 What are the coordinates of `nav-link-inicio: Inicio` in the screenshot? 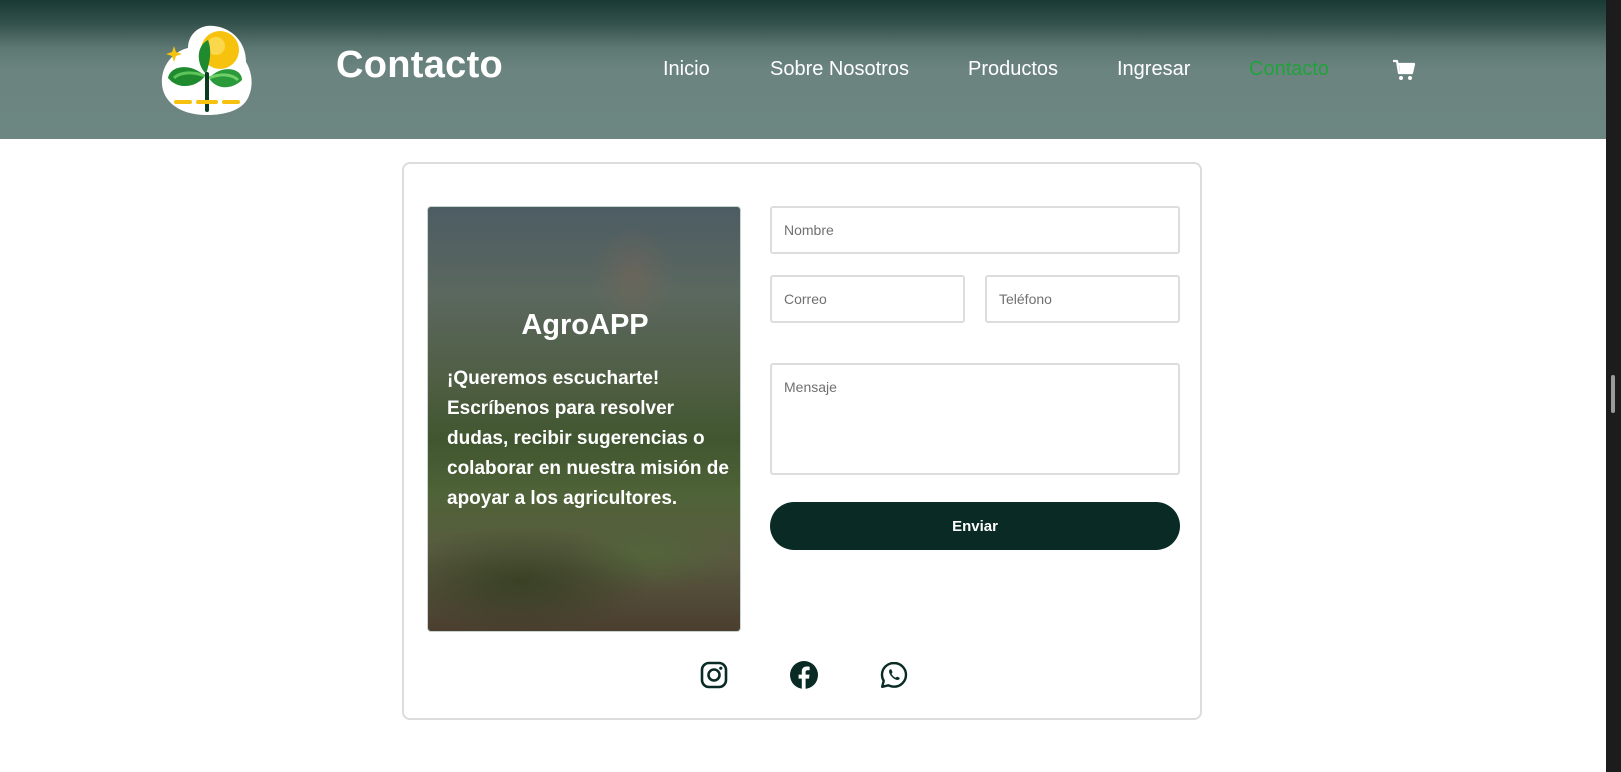 It's located at (686, 69).